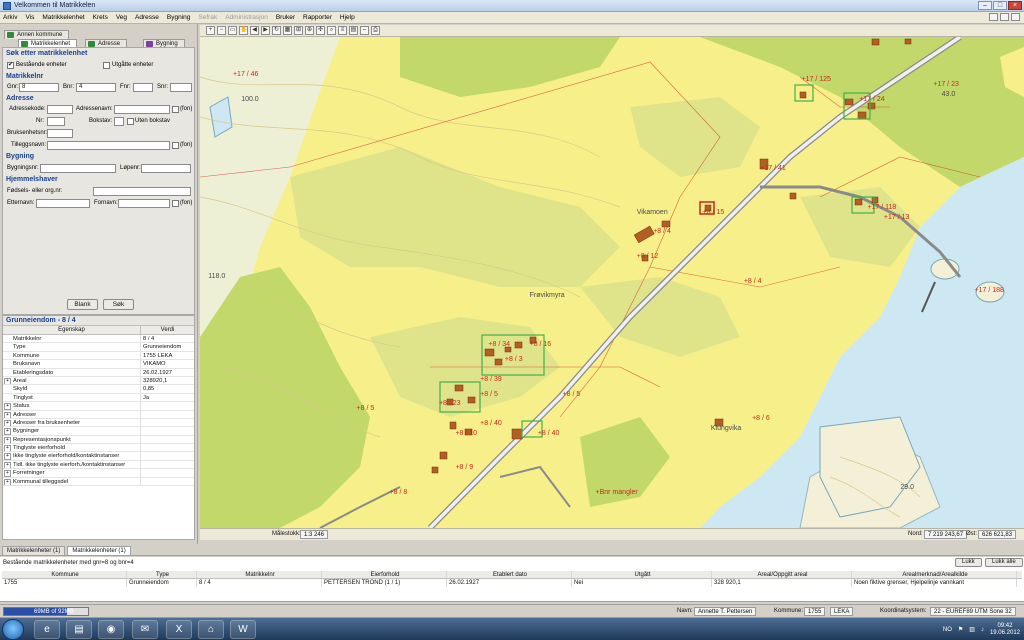  What do you see at coordinates (37, 34) in the screenshot?
I see `tab-annen-kommune: Annen kommune` at bounding box center [37, 34].